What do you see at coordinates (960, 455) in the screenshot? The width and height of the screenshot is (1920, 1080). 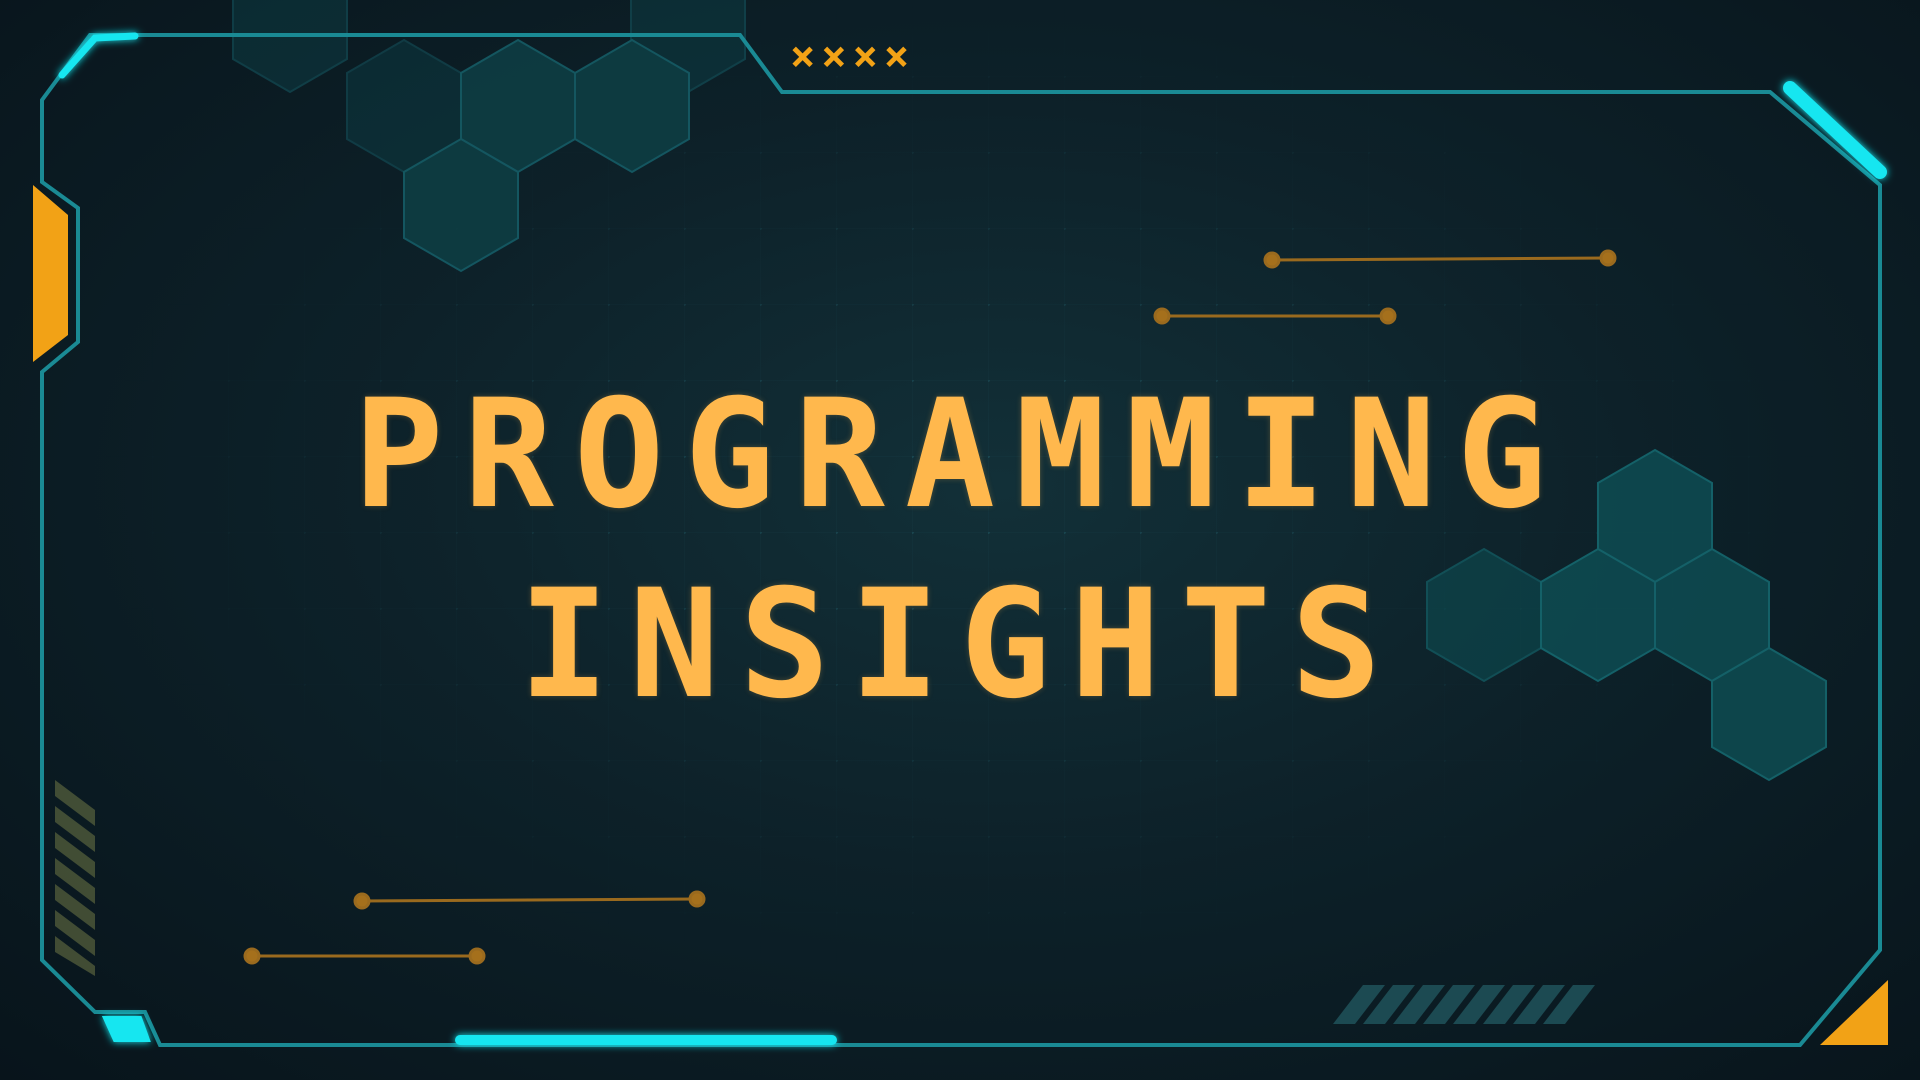 I see `title-line-1: PROGRAMMING` at bounding box center [960, 455].